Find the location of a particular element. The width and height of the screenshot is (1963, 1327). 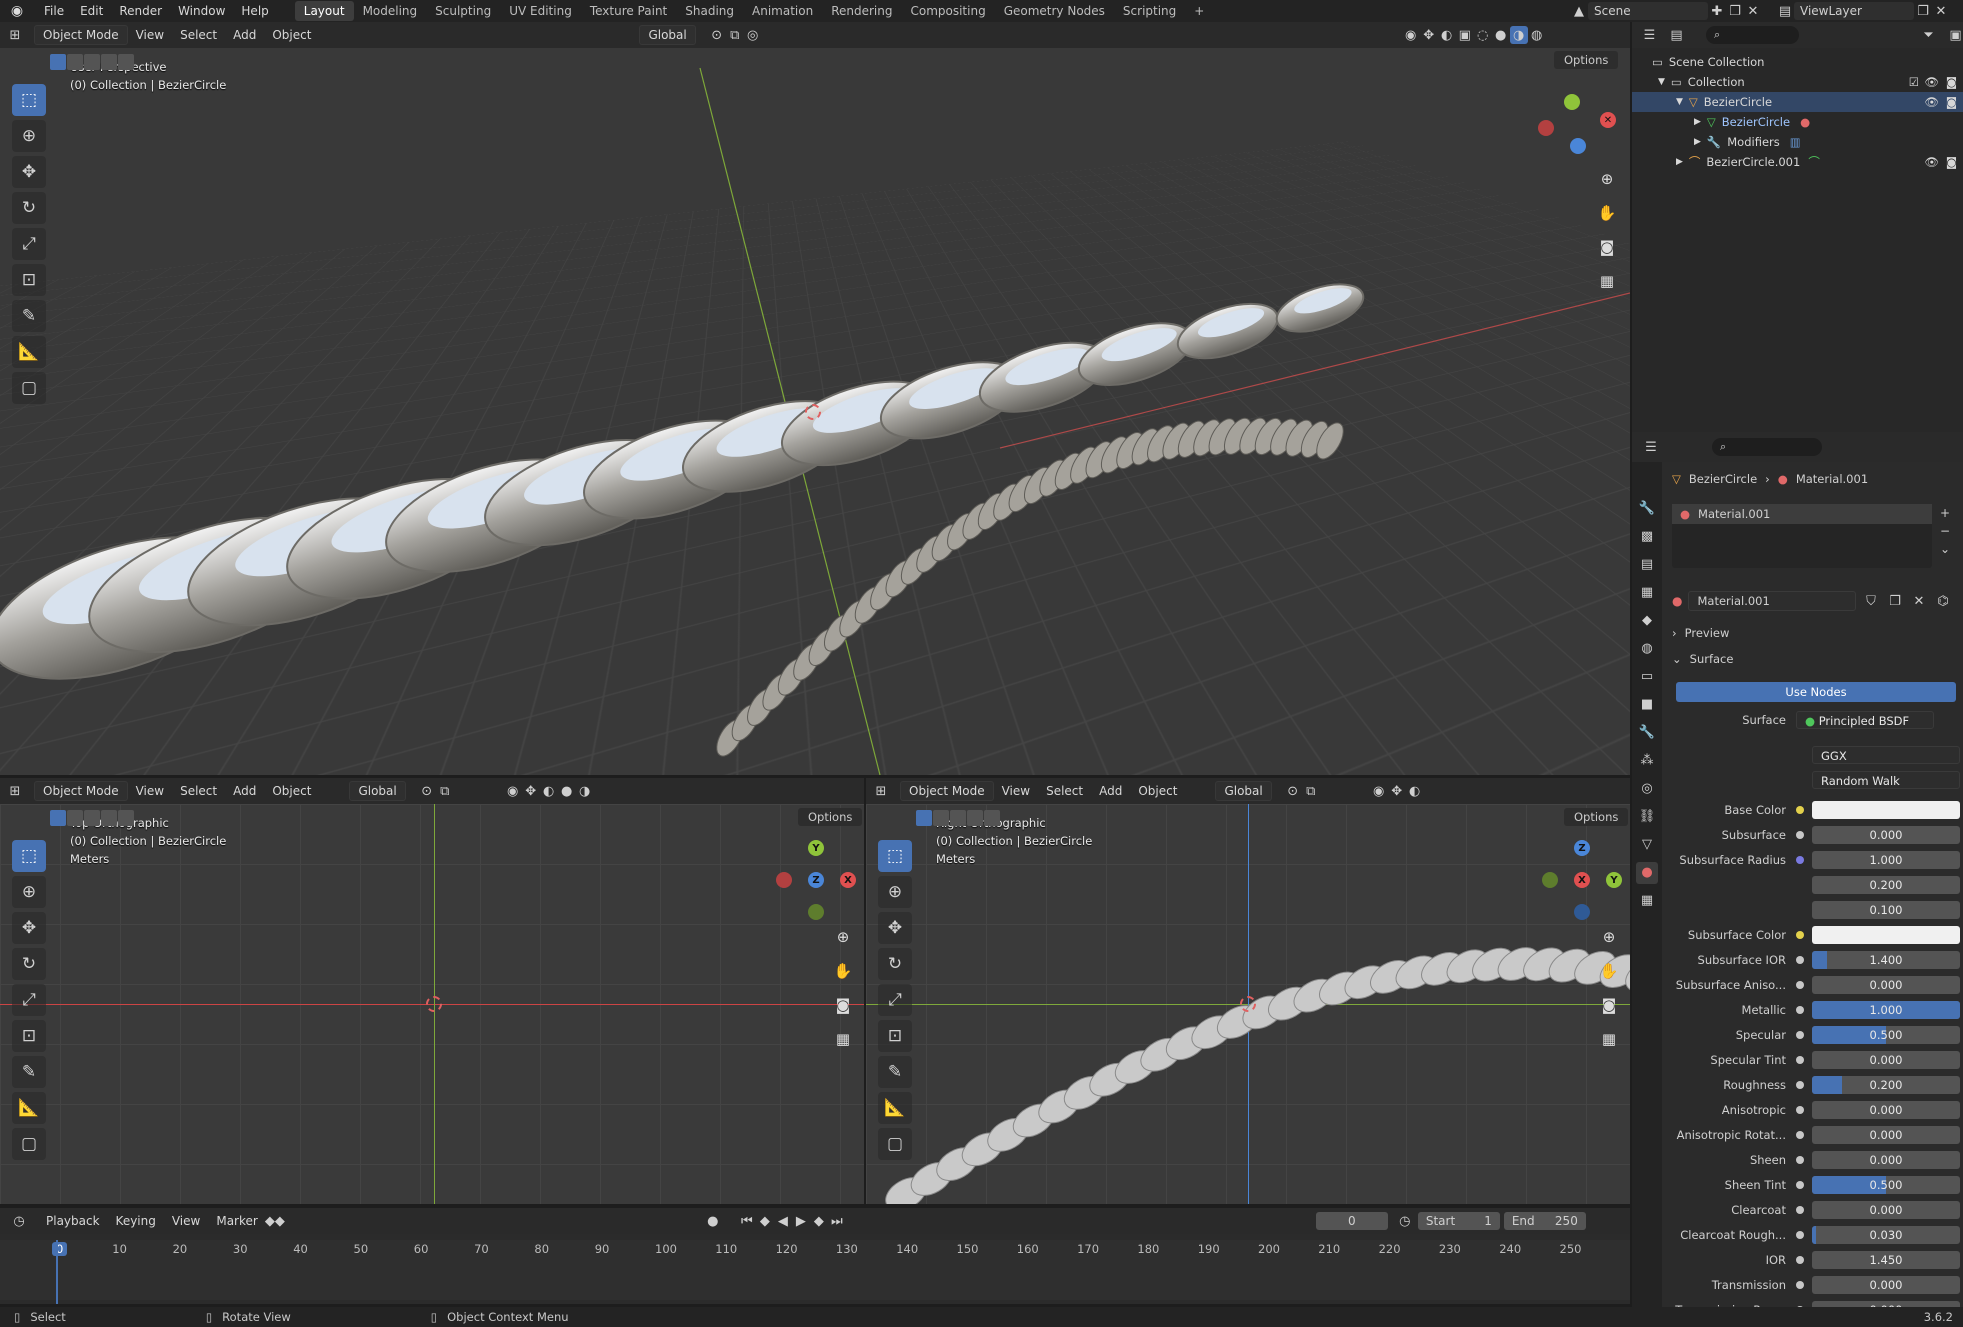

options-dropdown: Options is located at coordinates (1586, 60).